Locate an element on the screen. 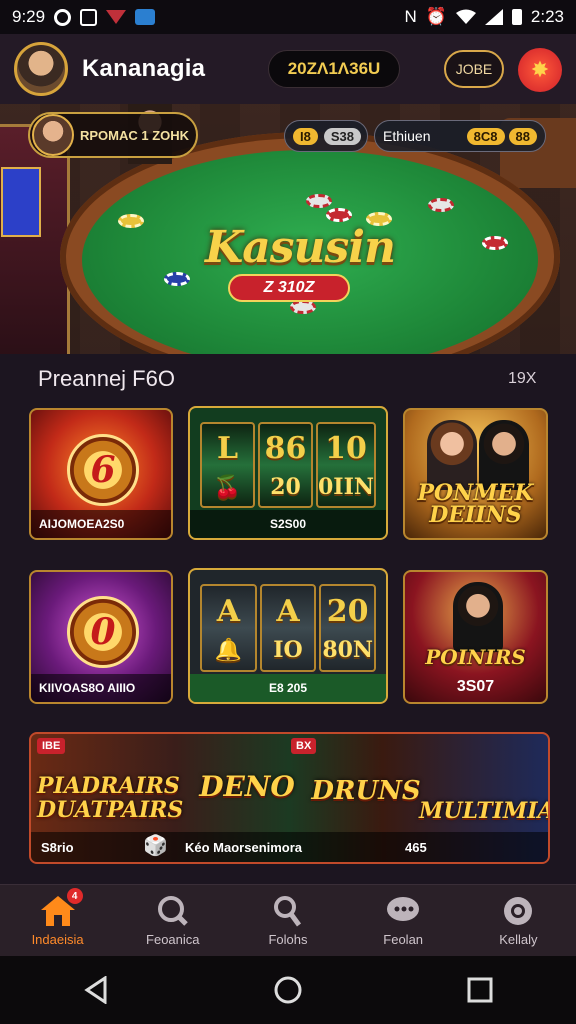 The width and height of the screenshot is (576, 1024). home-button is located at coordinates (288, 990).